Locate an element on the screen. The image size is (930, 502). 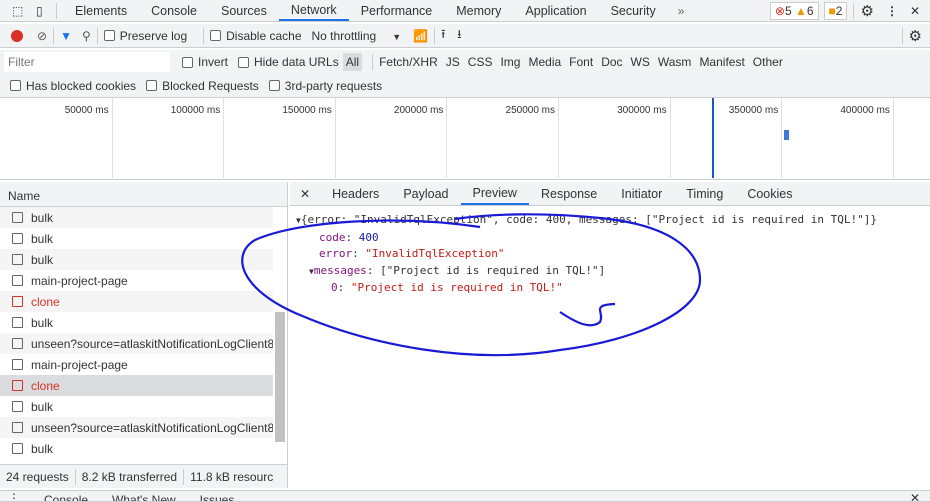
filter-type-manifest: Manifest is located at coordinates (721, 62).